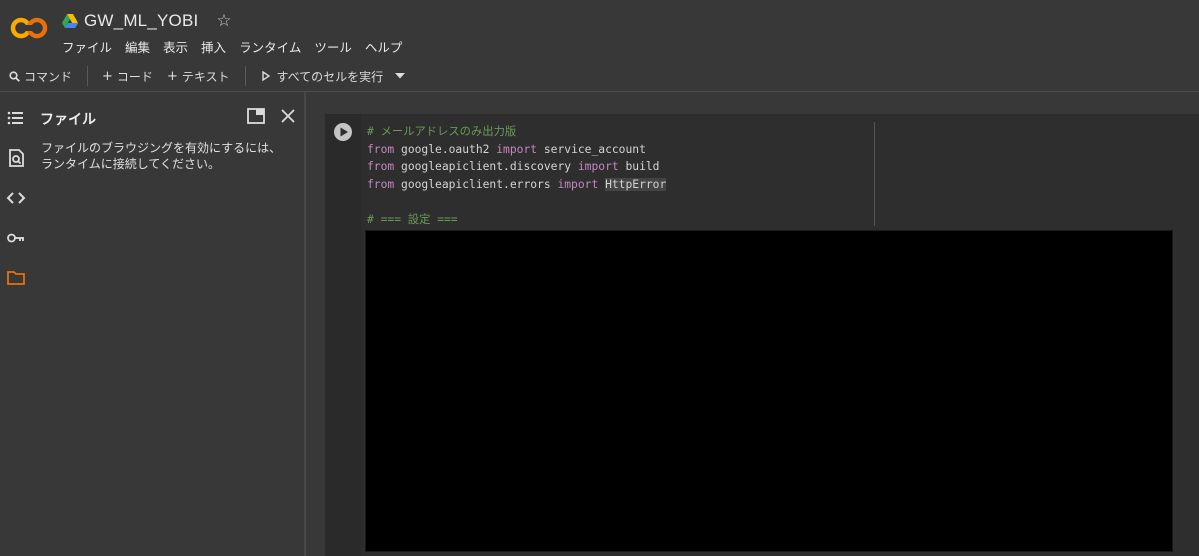 The width and height of the screenshot is (1199, 556). Describe the element at coordinates (333, 46) in the screenshot. I see `menu-tools: ツール` at that location.